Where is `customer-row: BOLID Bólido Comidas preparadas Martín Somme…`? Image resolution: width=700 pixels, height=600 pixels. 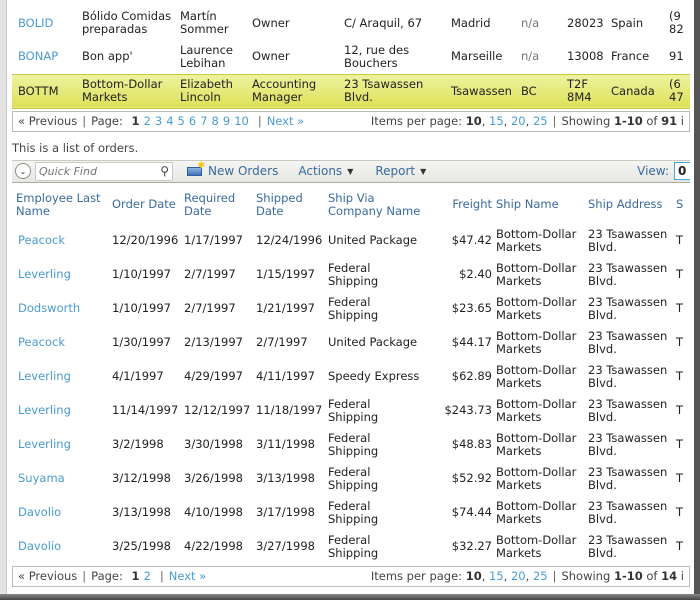 customer-row: BOLID Bólido Comidas preparadas Martín Somme… is located at coordinates (351, 23).